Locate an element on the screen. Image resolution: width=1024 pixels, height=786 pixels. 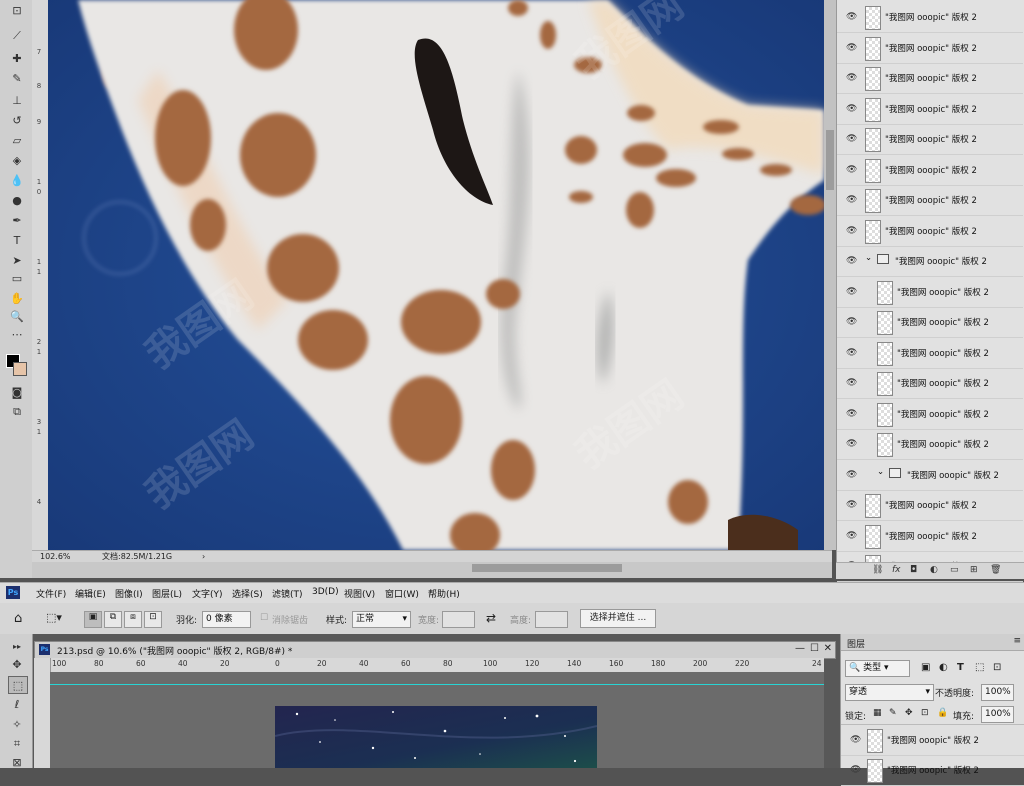
menu-edit: 编辑(E) is located at coordinates (90, 593).